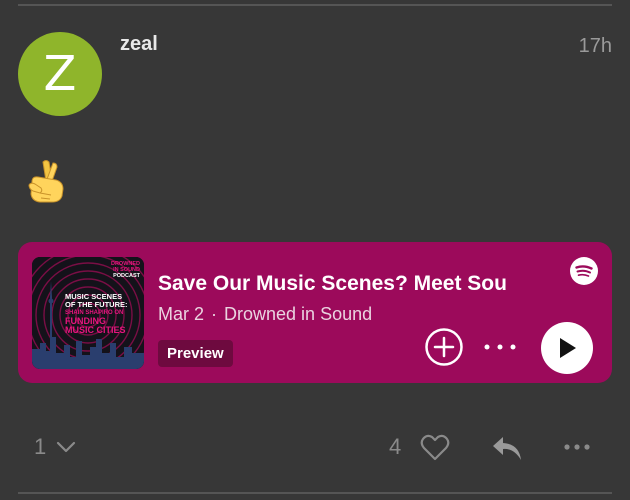  I want to click on avatar-letter: Z, so click(60, 74).